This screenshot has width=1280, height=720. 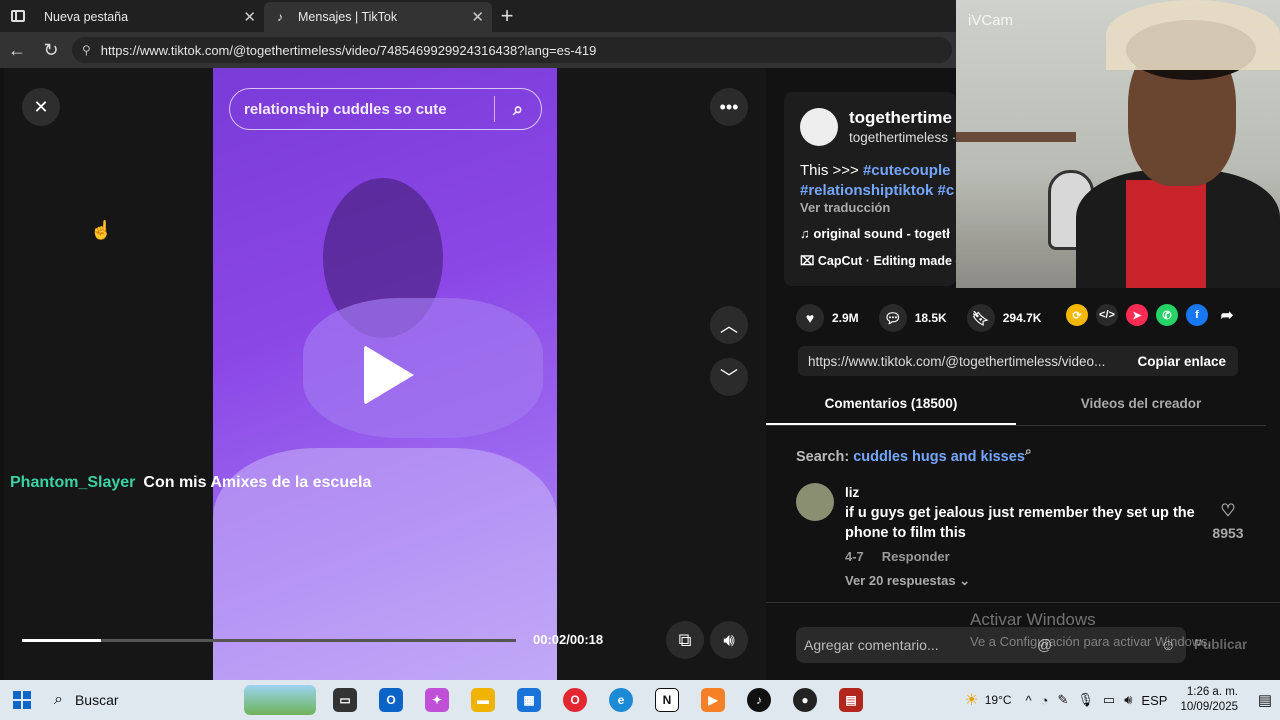 What do you see at coordinates (144, 700) in the screenshot?
I see `taskbar-search: ⌕ Buscar` at bounding box center [144, 700].